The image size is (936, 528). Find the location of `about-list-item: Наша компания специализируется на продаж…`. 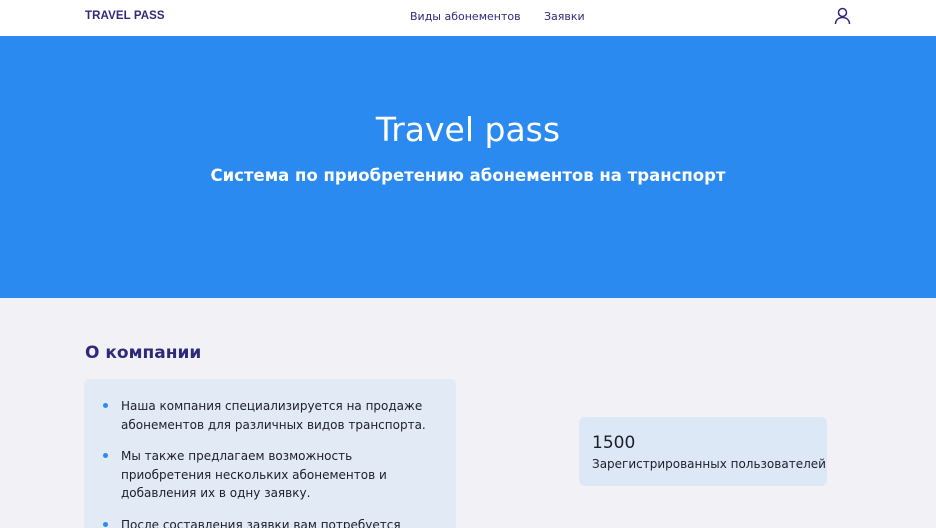

about-list-item: Наша компания специализируется на продаж… is located at coordinates (270, 415).